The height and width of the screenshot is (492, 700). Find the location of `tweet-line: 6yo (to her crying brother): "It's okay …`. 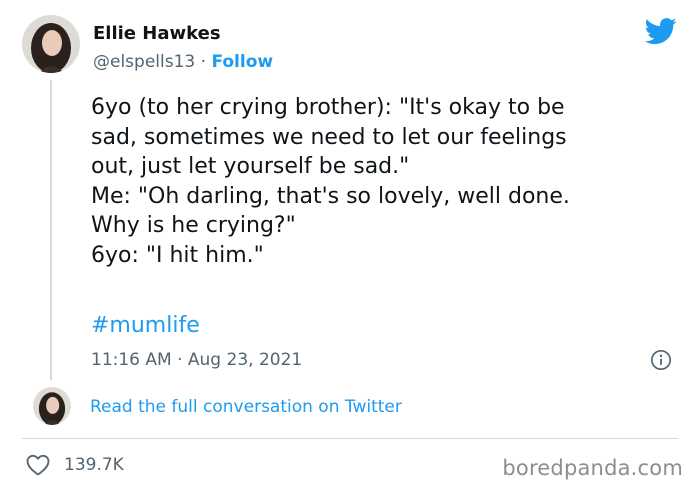

tweet-line: 6yo (to her crying brother): "It's okay … is located at coordinates (328, 107).